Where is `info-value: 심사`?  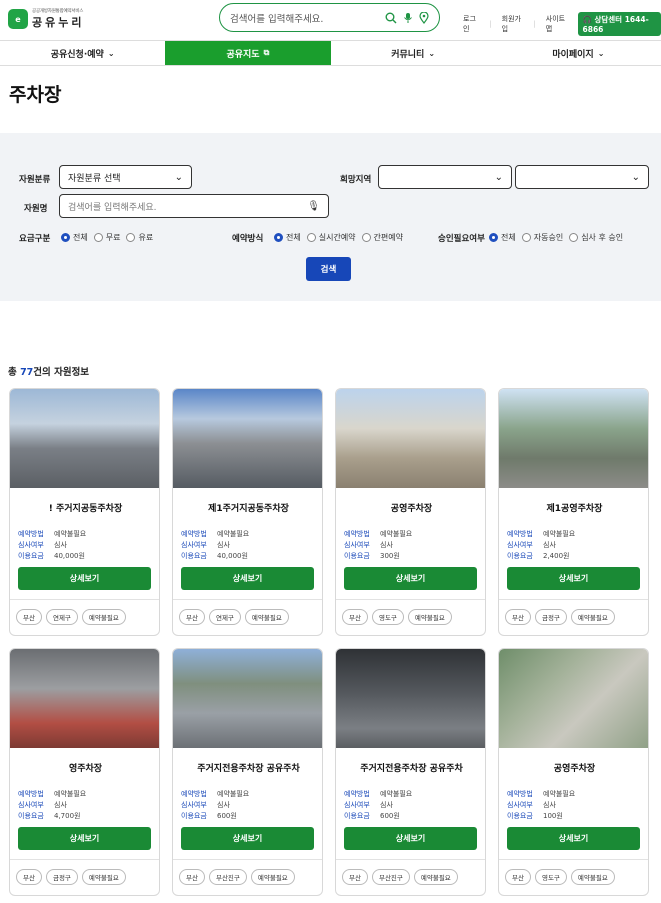 info-value: 심사 is located at coordinates (60, 805).